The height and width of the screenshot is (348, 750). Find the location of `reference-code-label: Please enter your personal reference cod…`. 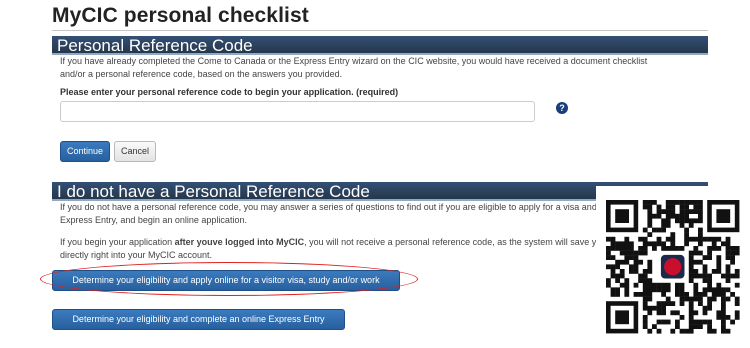

reference-code-label: Please enter your personal reference cod… is located at coordinates (229, 92).